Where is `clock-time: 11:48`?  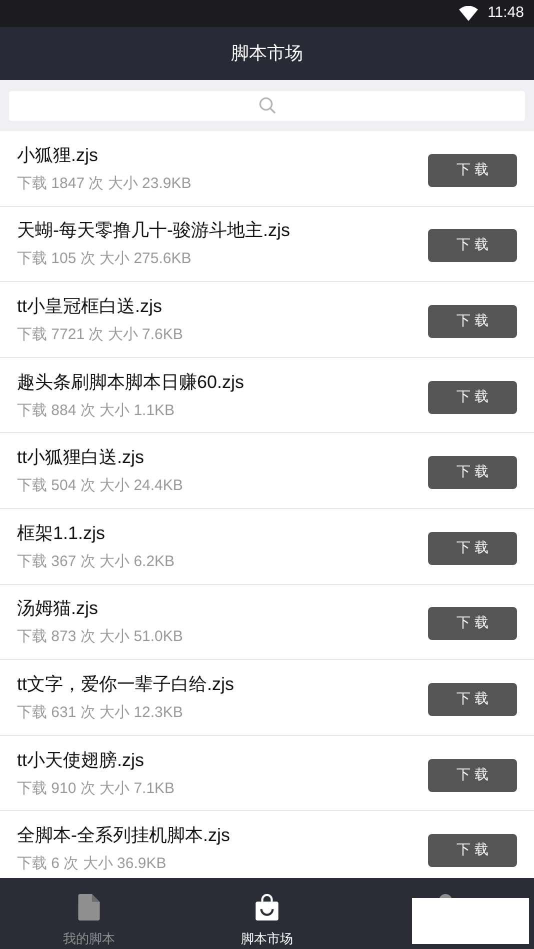
clock-time: 11:48 is located at coordinates (506, 13).